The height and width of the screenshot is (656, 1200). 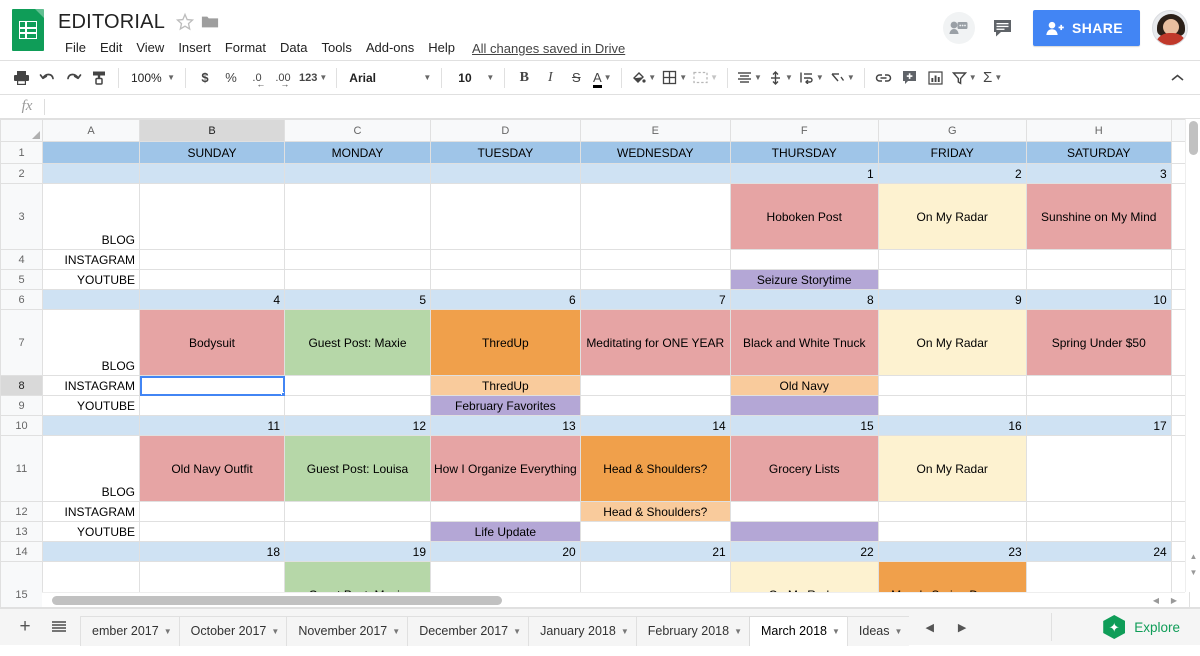 I want to click on day-header-blank, so click(x=91, y=152).